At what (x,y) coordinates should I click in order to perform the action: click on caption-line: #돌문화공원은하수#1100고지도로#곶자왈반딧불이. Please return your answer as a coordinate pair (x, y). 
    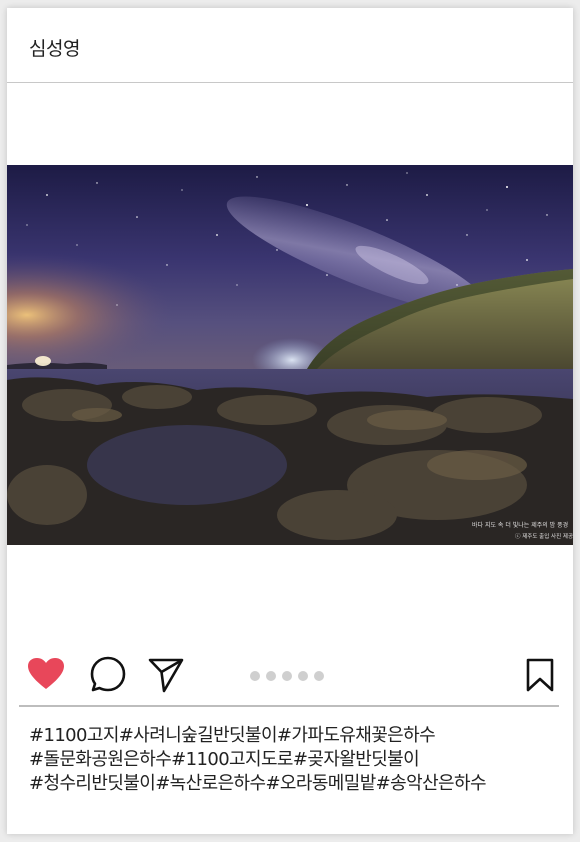
    Looking at the image, I should click on (296, 760).